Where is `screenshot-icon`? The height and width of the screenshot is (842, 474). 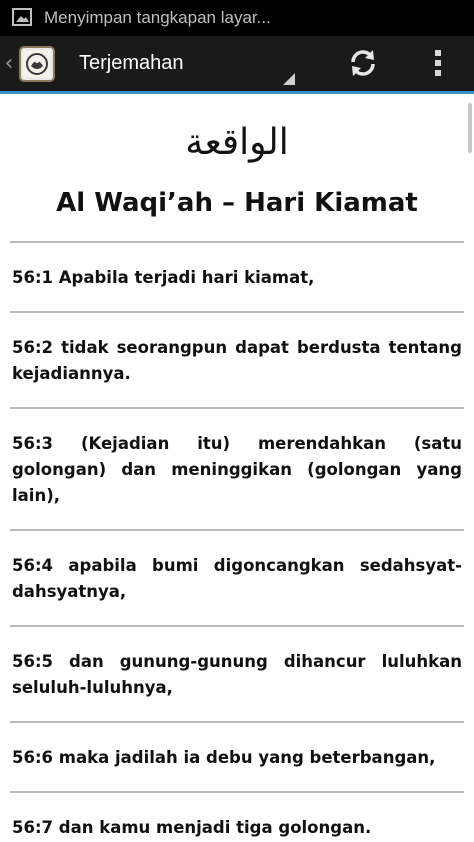
screenshot-icon is located at coordinates (23, 18).